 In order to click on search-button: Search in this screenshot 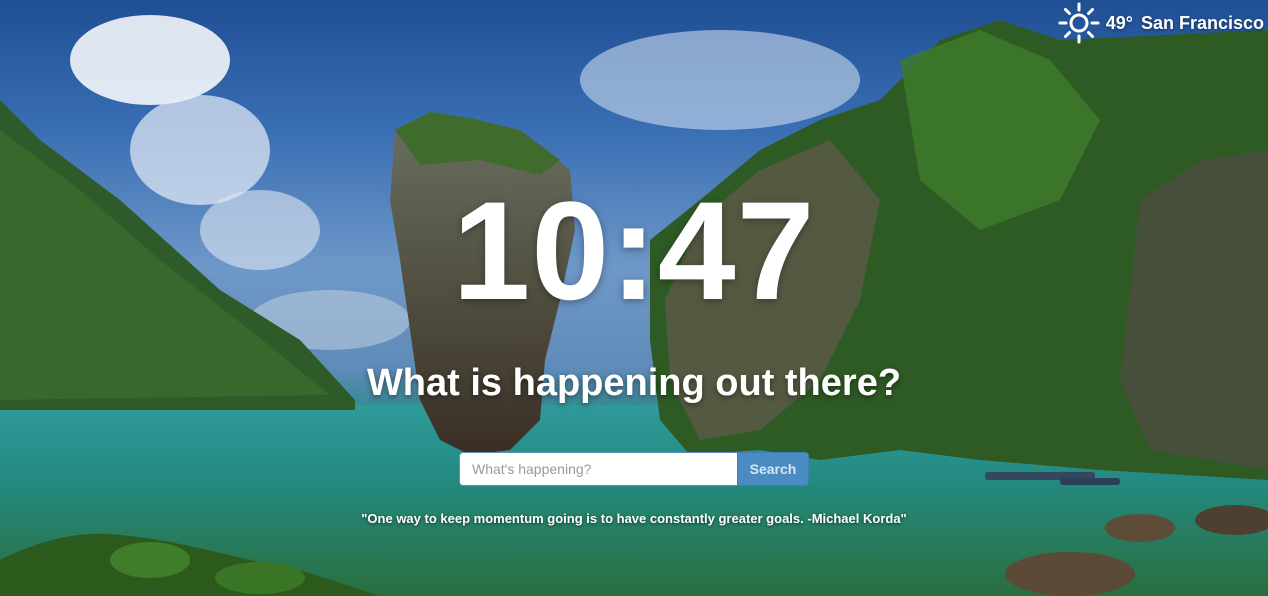, I will do `click(773, 469)`.